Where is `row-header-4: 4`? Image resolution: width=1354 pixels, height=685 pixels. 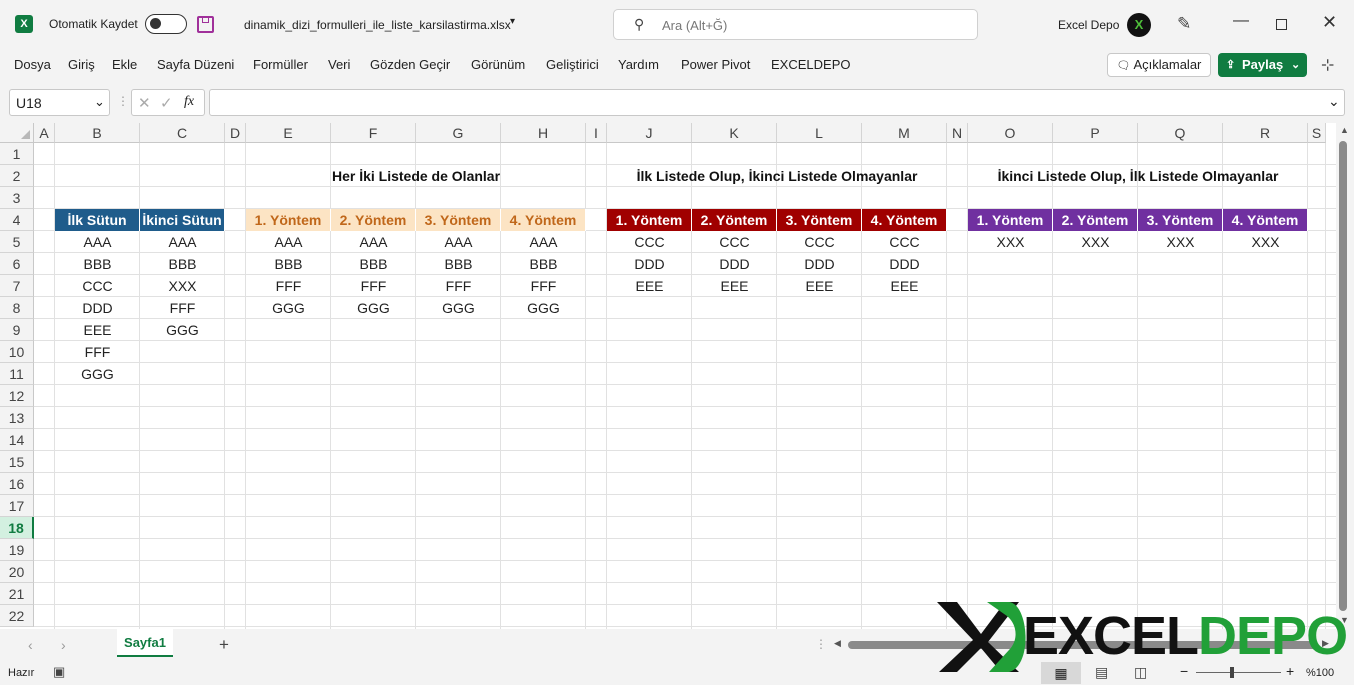 row-header-4: 4 is located at coordinates (17, 220).